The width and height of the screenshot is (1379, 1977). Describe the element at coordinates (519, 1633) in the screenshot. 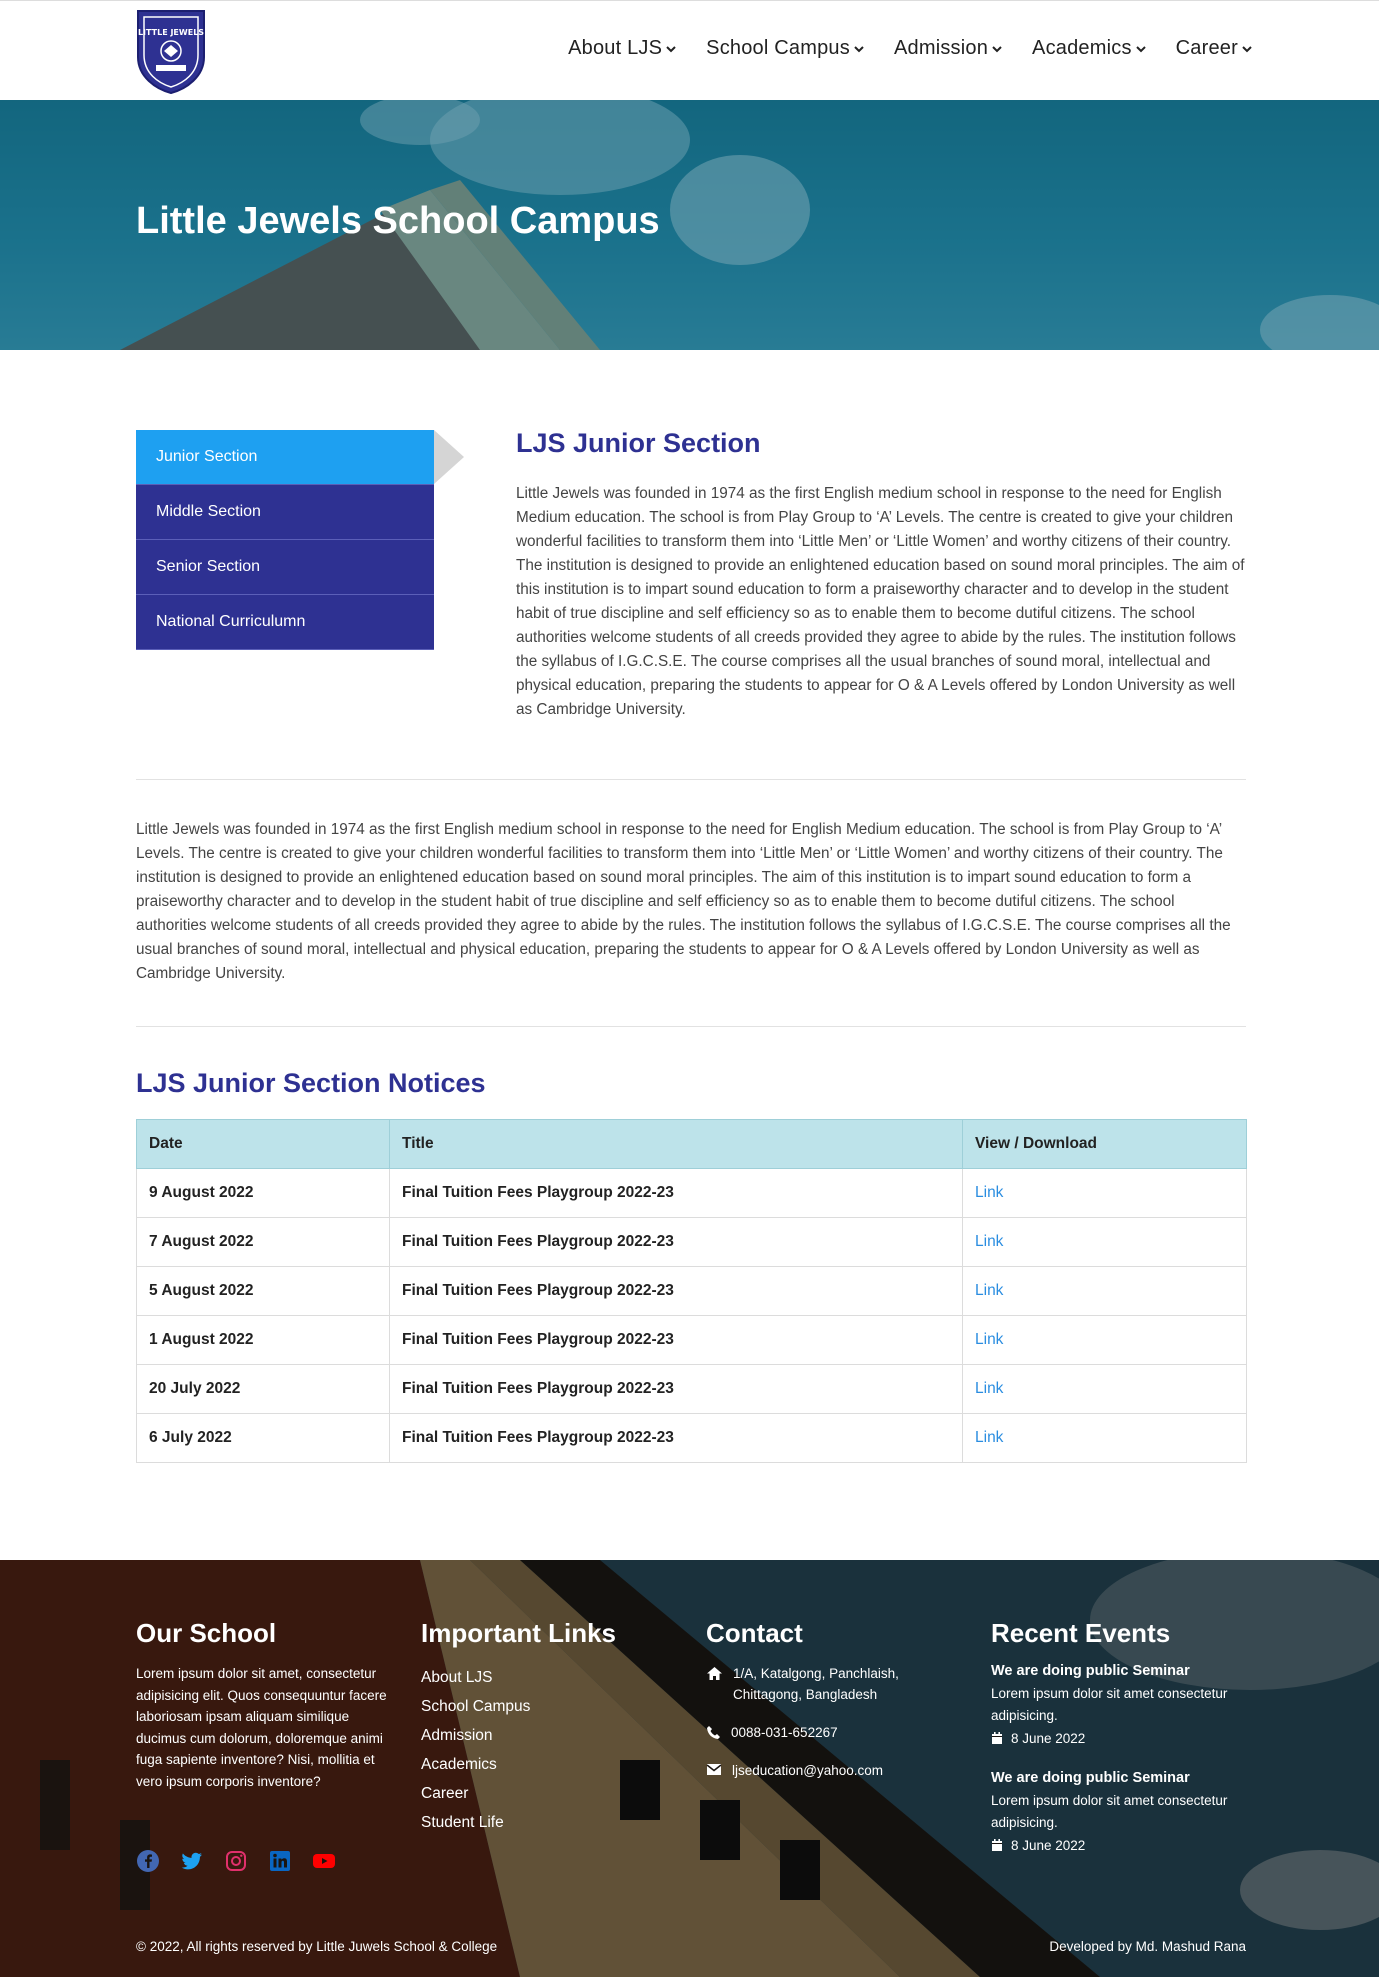

I see `footer-links-title: Important Links` at that location.